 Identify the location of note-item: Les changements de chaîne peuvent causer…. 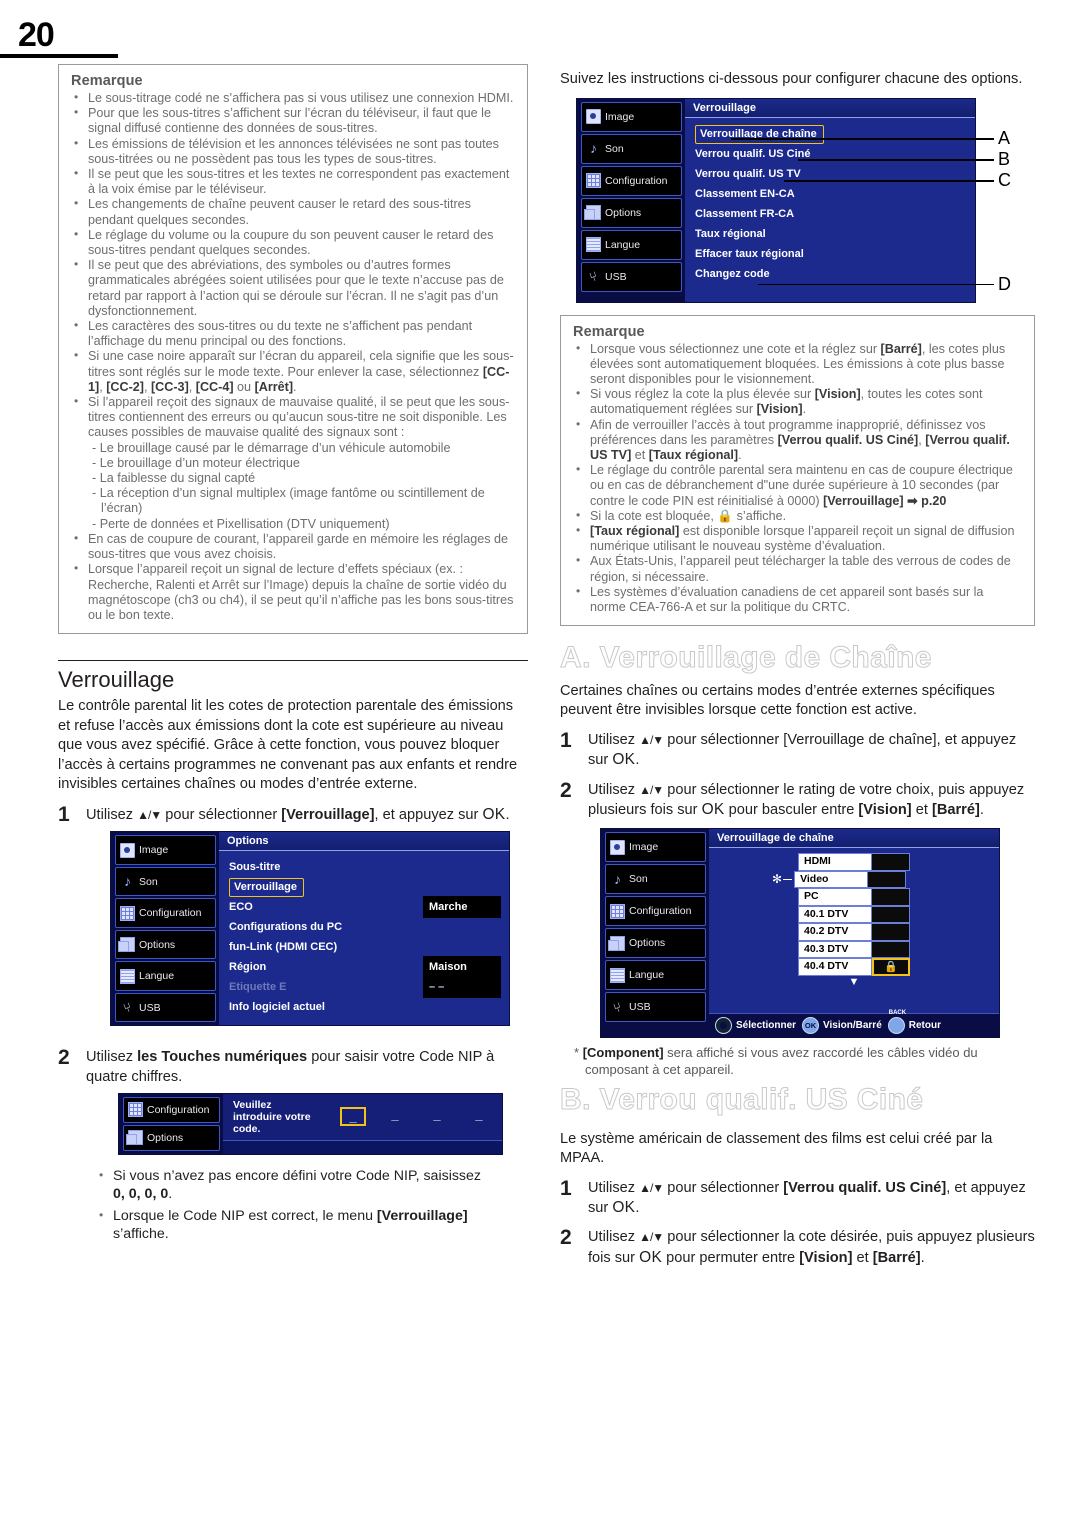
(293, 211).